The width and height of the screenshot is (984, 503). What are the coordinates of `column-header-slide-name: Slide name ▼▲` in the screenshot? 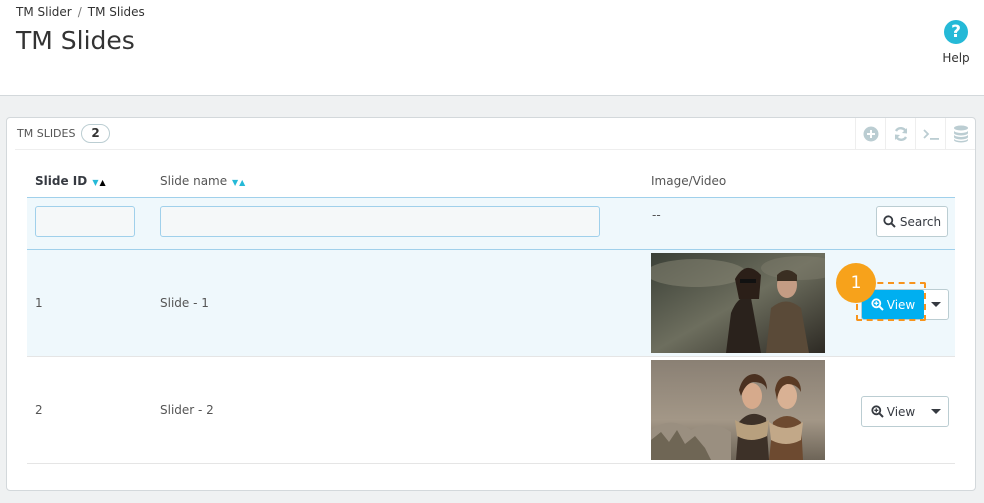 It's located at (202, 181).